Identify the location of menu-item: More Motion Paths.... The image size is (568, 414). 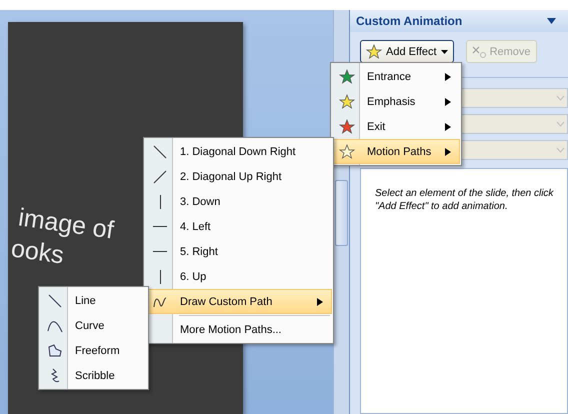
(238, 329).